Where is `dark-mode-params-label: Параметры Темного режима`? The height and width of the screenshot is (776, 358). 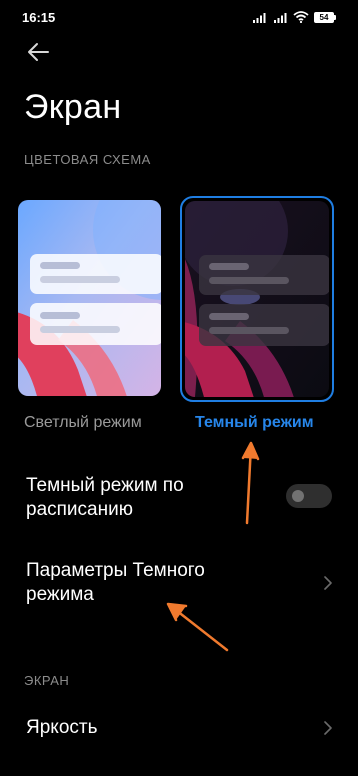 dark-mode-params-label: Параметры Темного режима is located at coordinates (115, 582).